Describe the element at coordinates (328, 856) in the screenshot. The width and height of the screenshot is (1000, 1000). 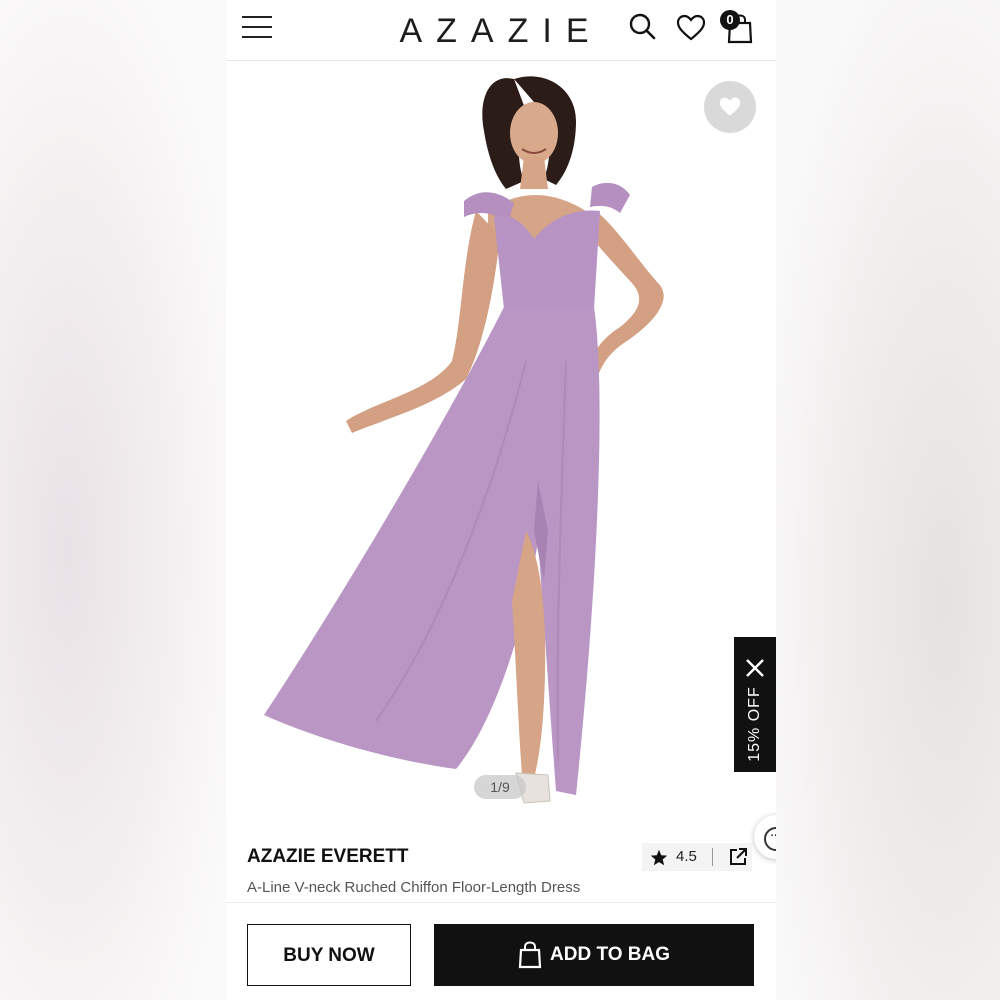
I see `product-name: AZAZIE EVERETT` at that location.